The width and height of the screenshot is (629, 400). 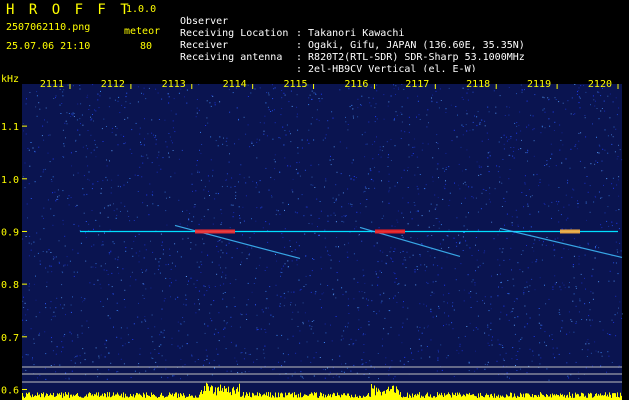 What do you see at coordinates (570, 231) in the screenshot?
I see `echo-head` at bounding box center [570, 231].